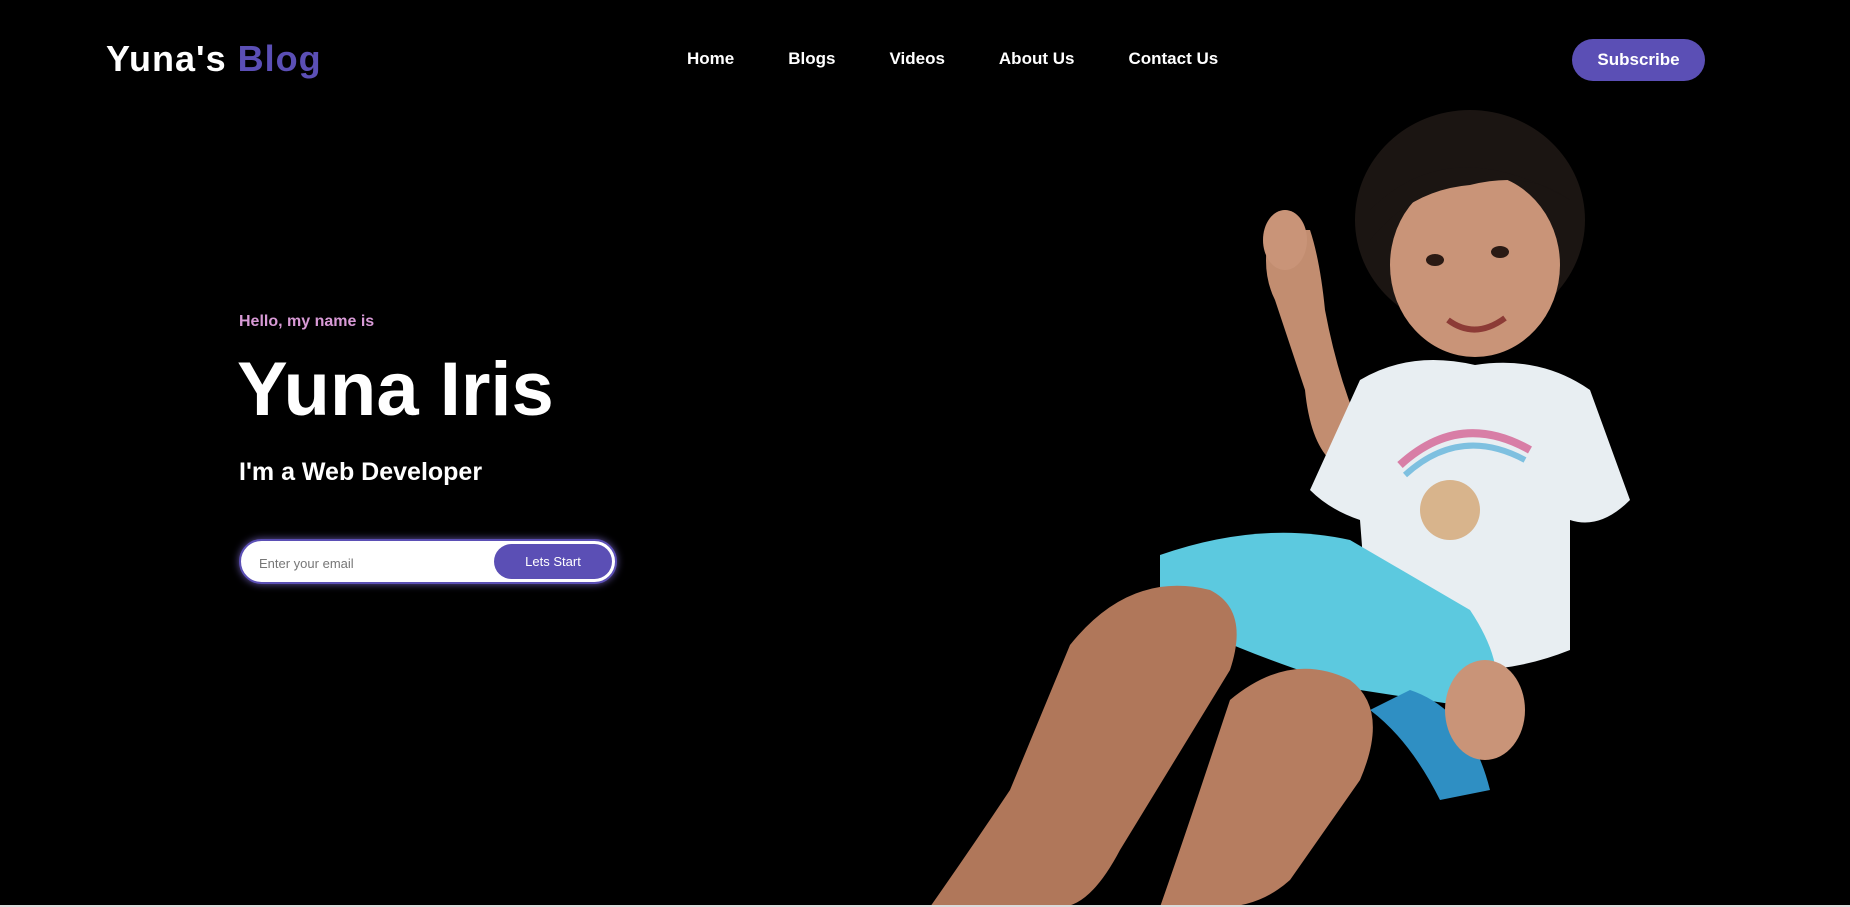 Image resolution: width=1850 pixels, height=907 pixels. I want to click on hero-role: I'm a Web Developer, so click(361, 472).